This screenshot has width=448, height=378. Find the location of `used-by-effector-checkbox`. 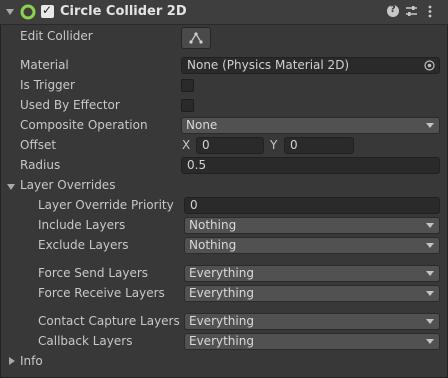

used-by-effector-checkbox is located at coordinates (187, 105).